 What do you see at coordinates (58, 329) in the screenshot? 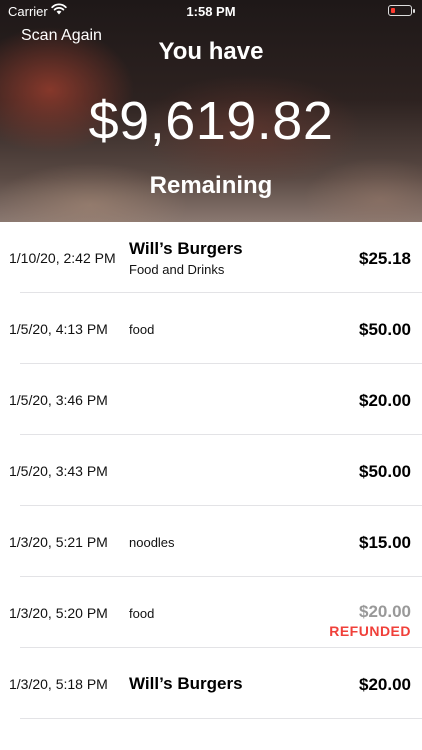
I see `transaction-date: 1/5/20, 4:13 PM` at bounding box center [58, 329].